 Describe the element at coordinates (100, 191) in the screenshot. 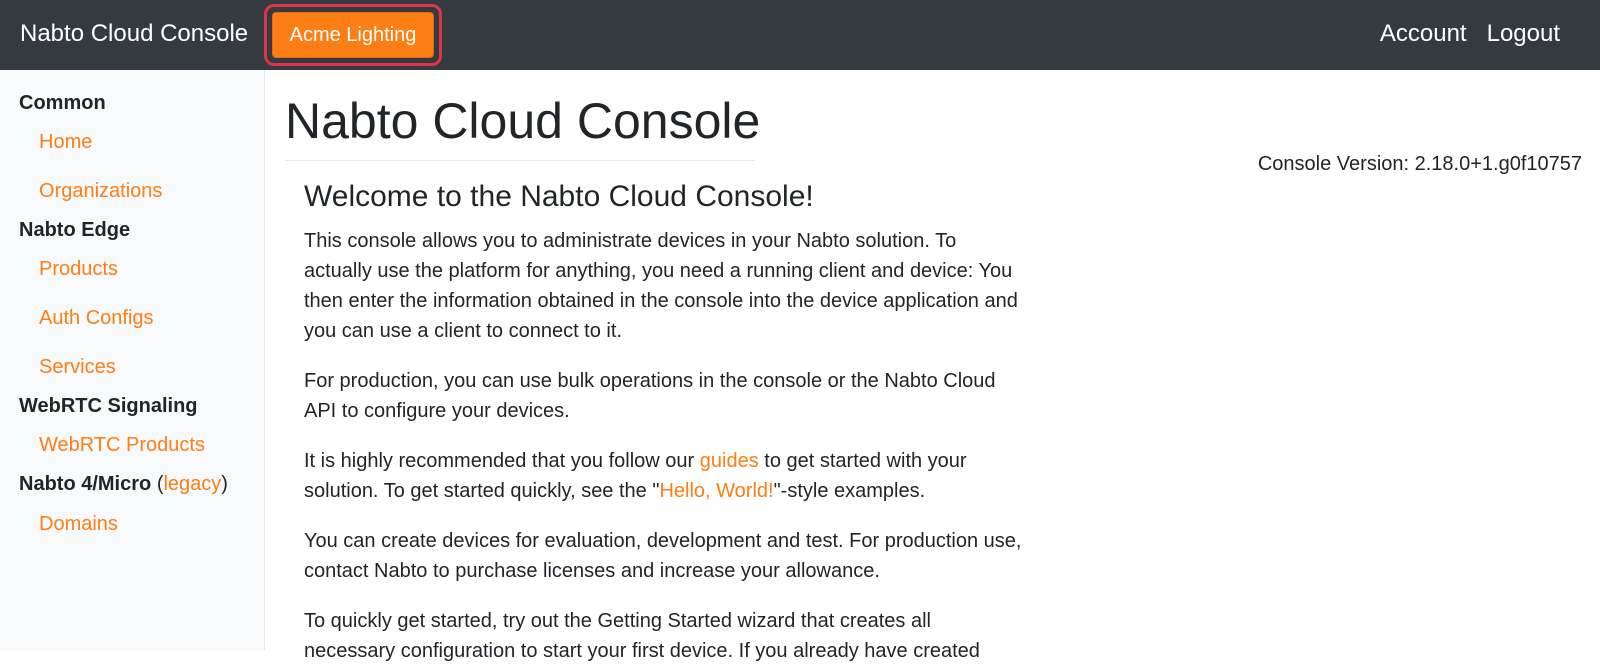

I see `sidebar-item-organizations: Organizations` at that location.